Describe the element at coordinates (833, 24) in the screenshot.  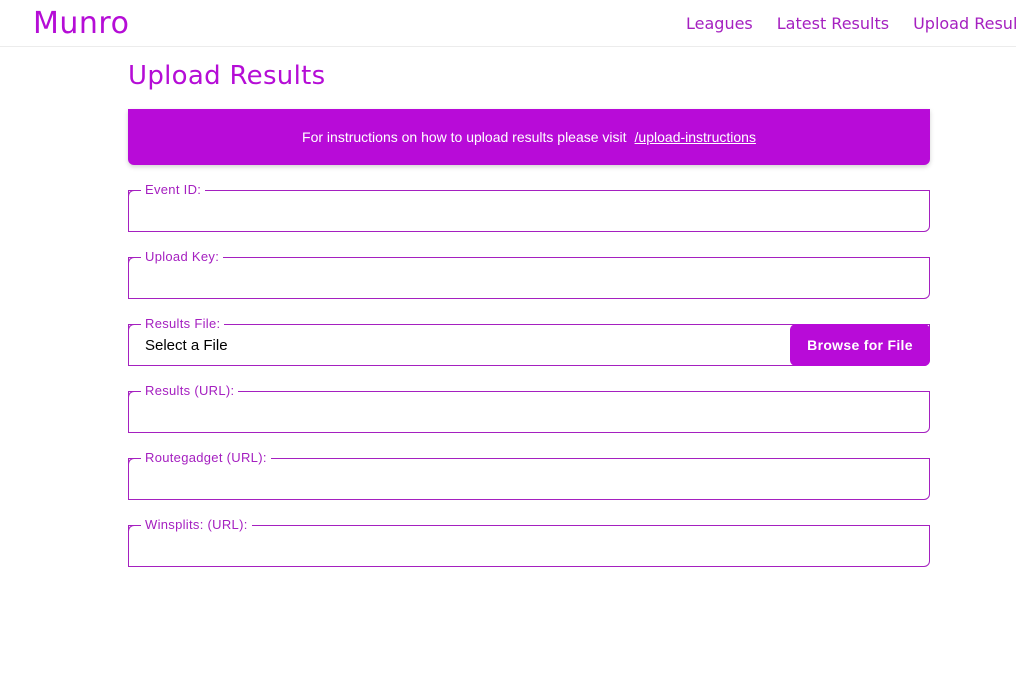
I see `nav-item-latest-results: Latest Results` at that location.